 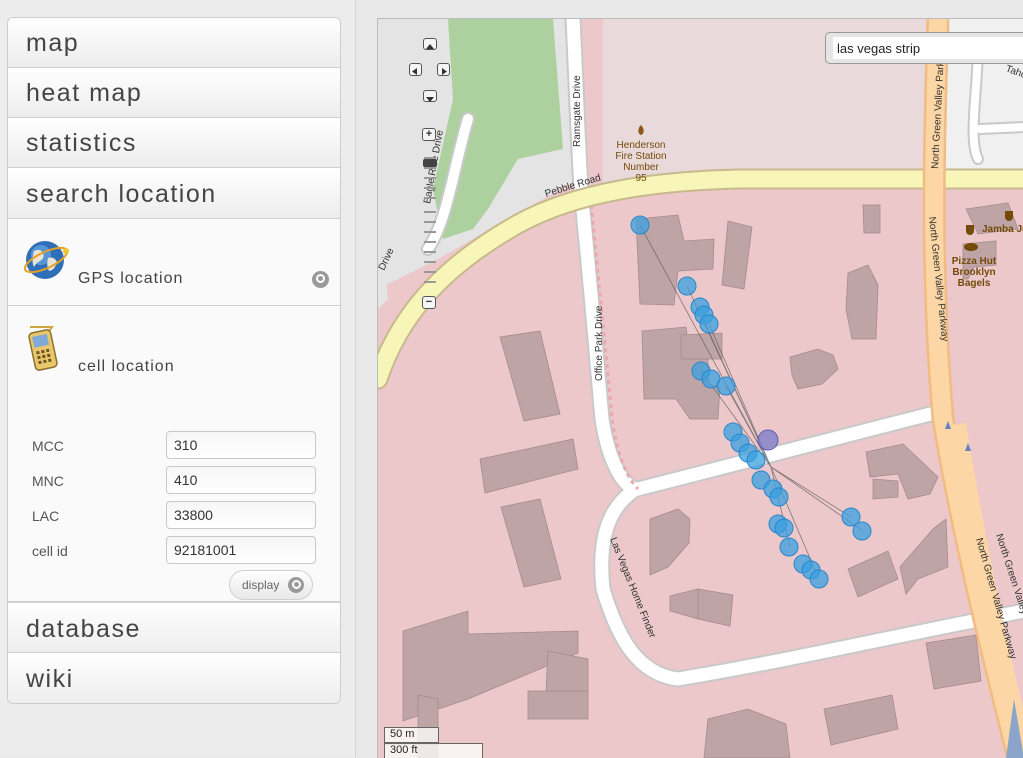 What do you see at coordinates (50, 551) in the screenshot?
I see `cell-id-label: cell id` at bounding box center [50, 551].